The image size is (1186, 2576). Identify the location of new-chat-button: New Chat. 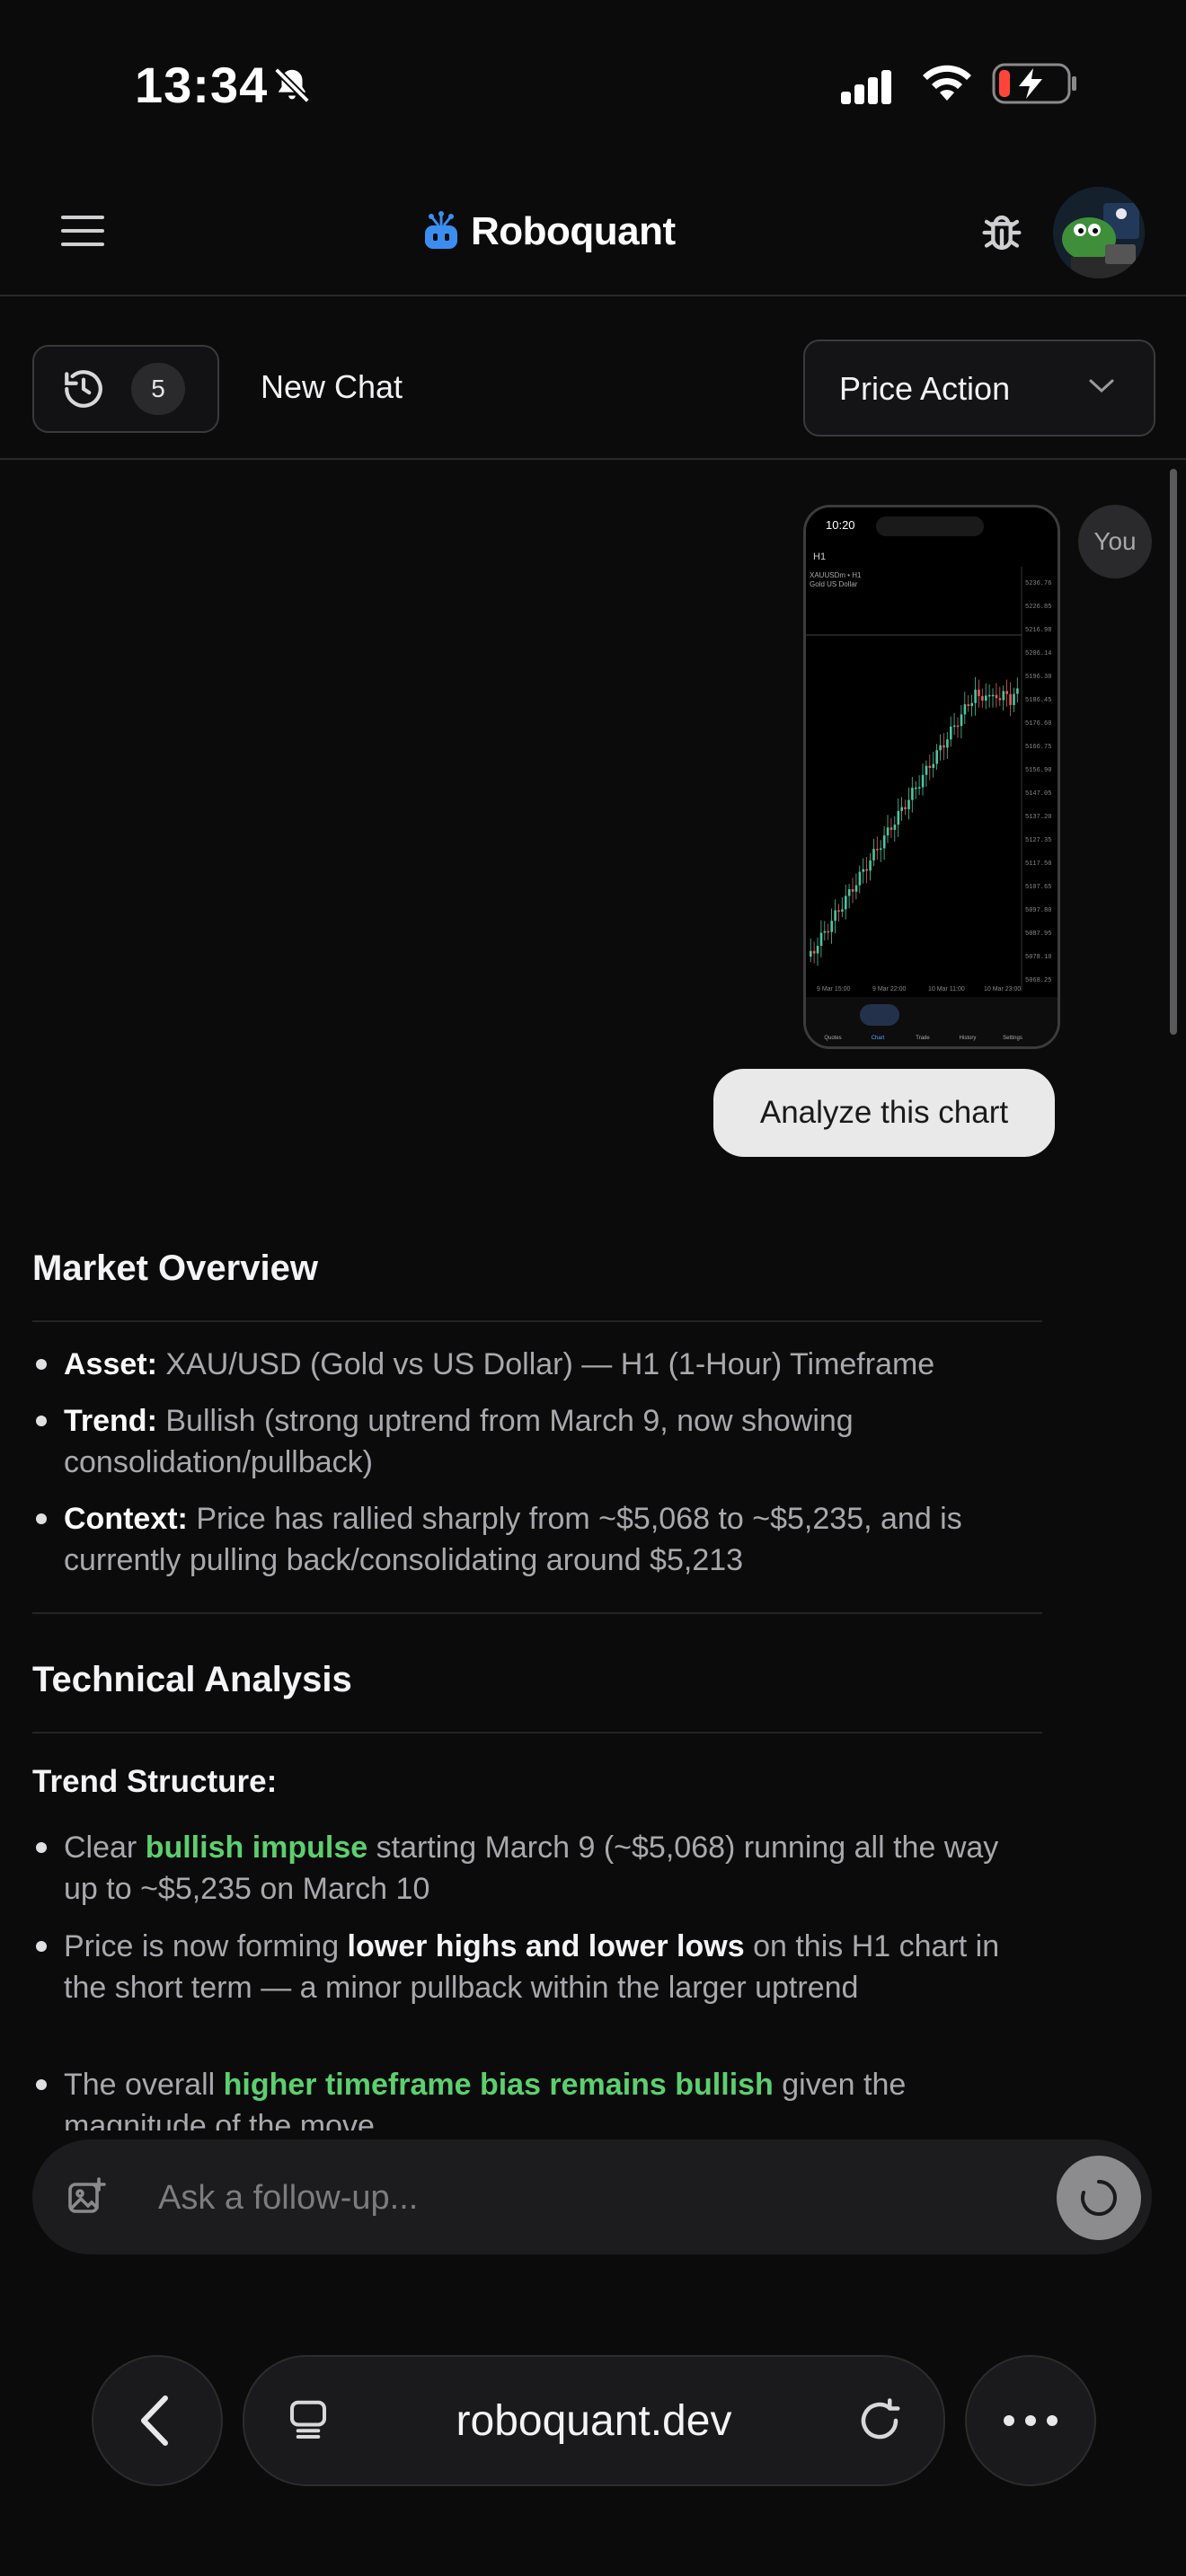
(332, 387).